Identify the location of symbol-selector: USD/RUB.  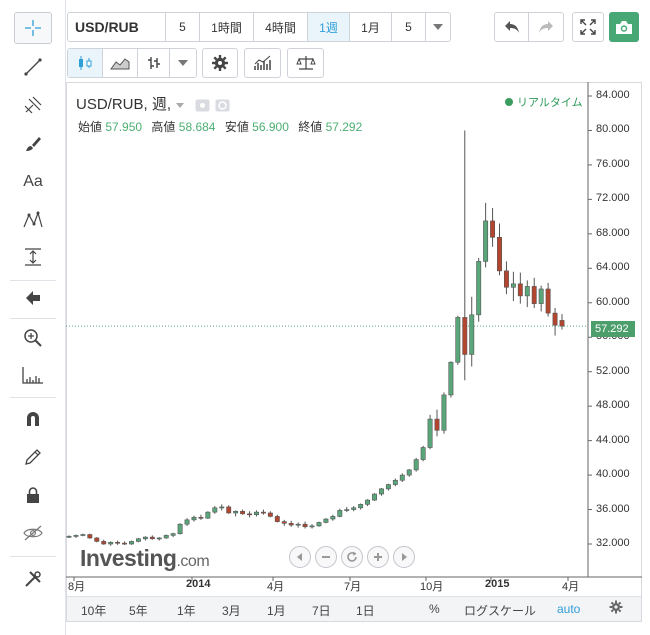
(117, 27).